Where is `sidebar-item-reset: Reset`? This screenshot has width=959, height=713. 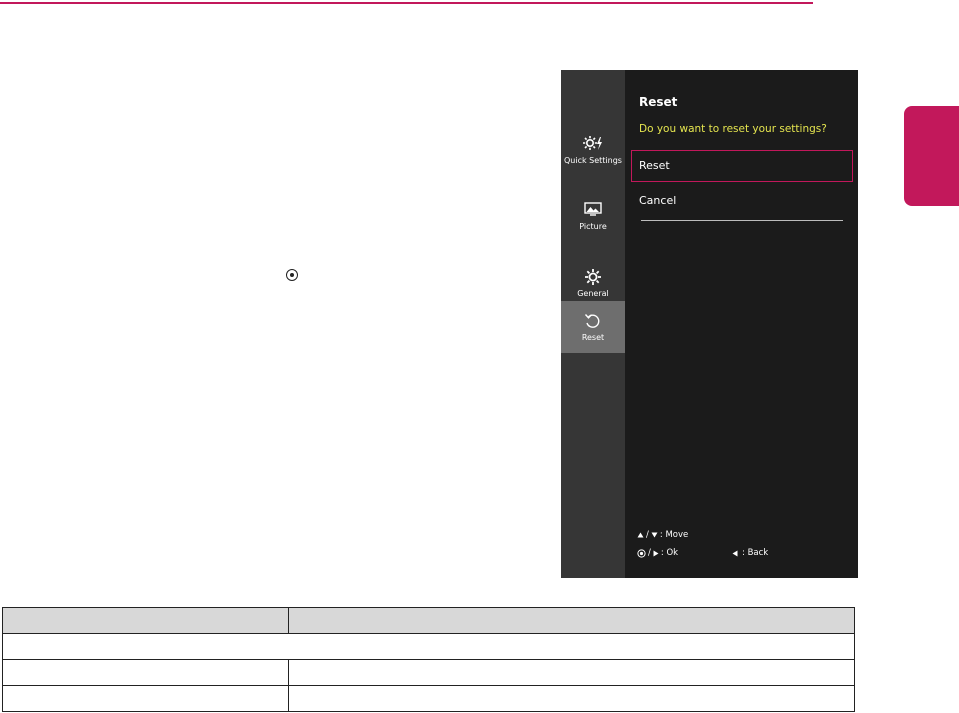
sidebar-item-reset: Reset is located at coordinates (593, 327).